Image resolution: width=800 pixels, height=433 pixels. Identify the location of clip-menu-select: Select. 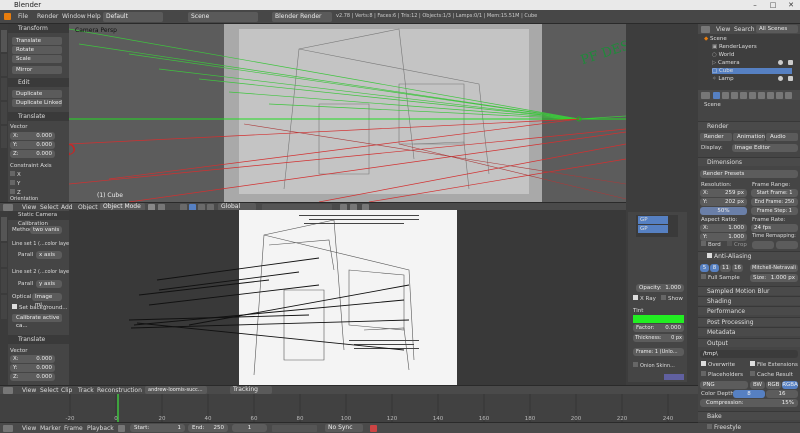
(49, 390).